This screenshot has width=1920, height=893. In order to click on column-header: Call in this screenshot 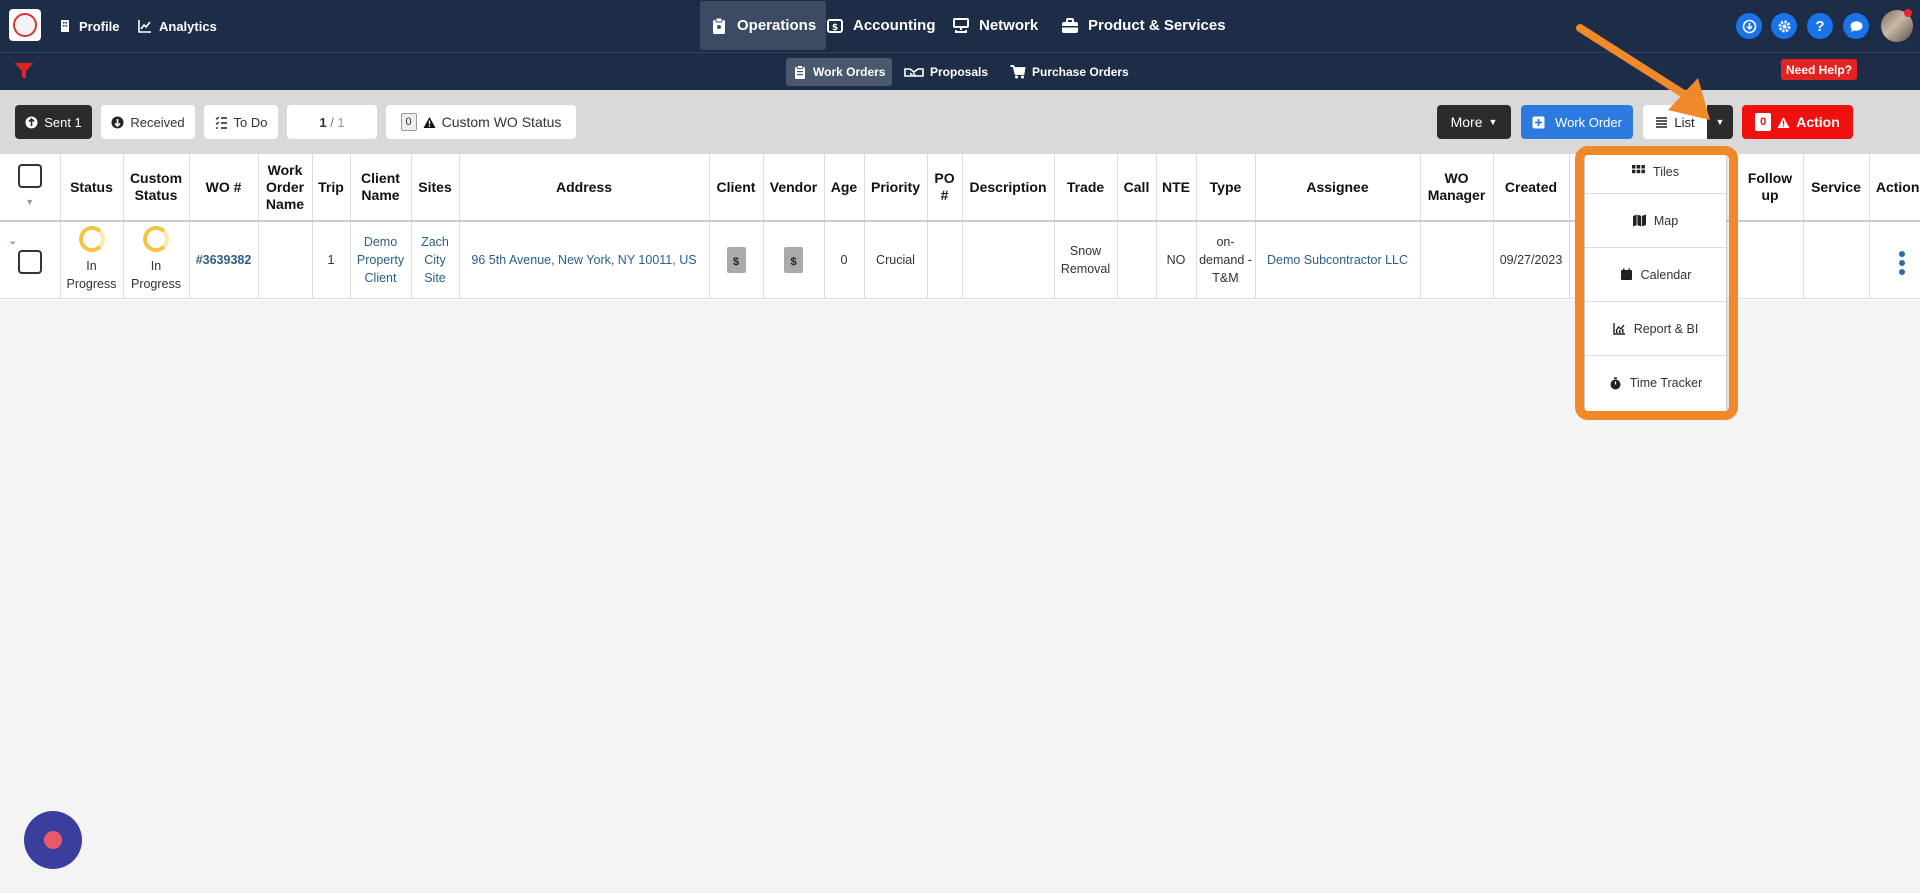, I will do `click(1137, 188)`.